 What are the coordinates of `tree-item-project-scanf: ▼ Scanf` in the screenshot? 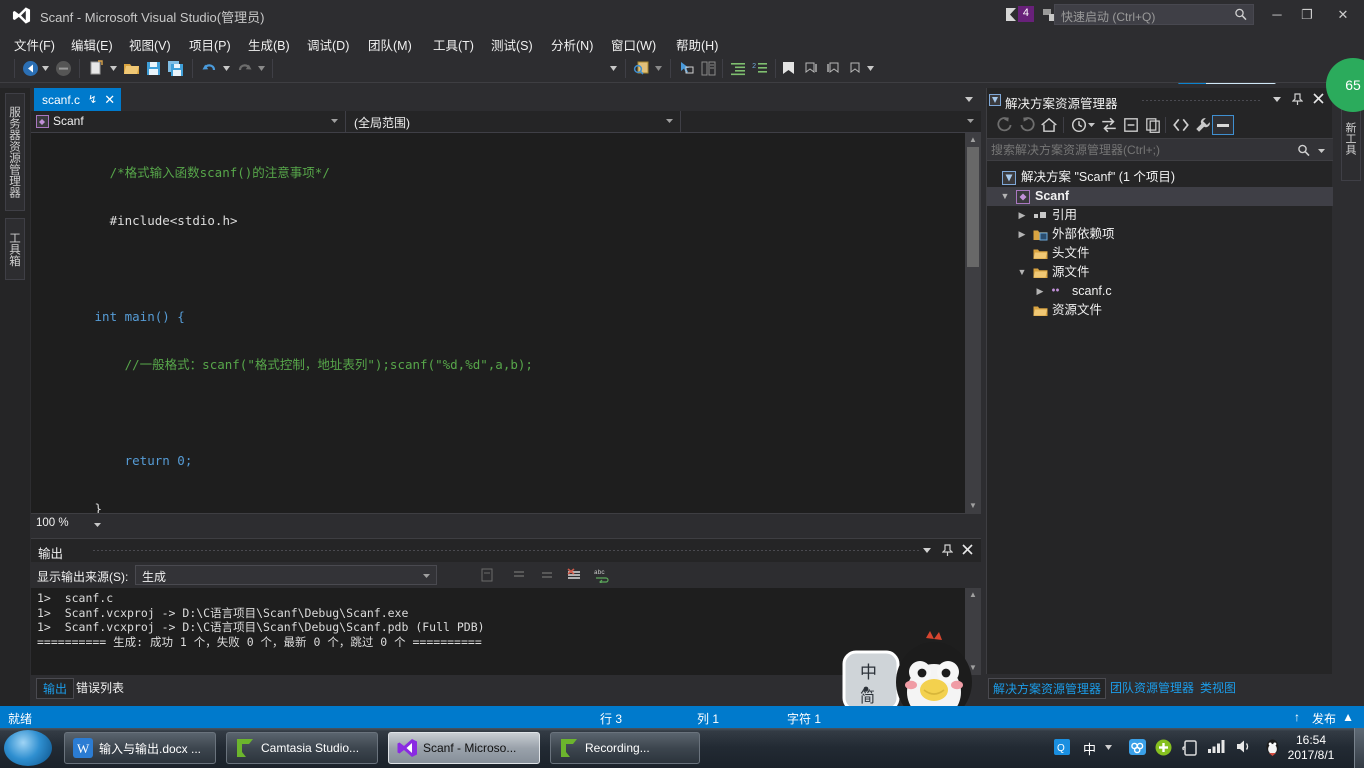 It's located at (1160, 196).